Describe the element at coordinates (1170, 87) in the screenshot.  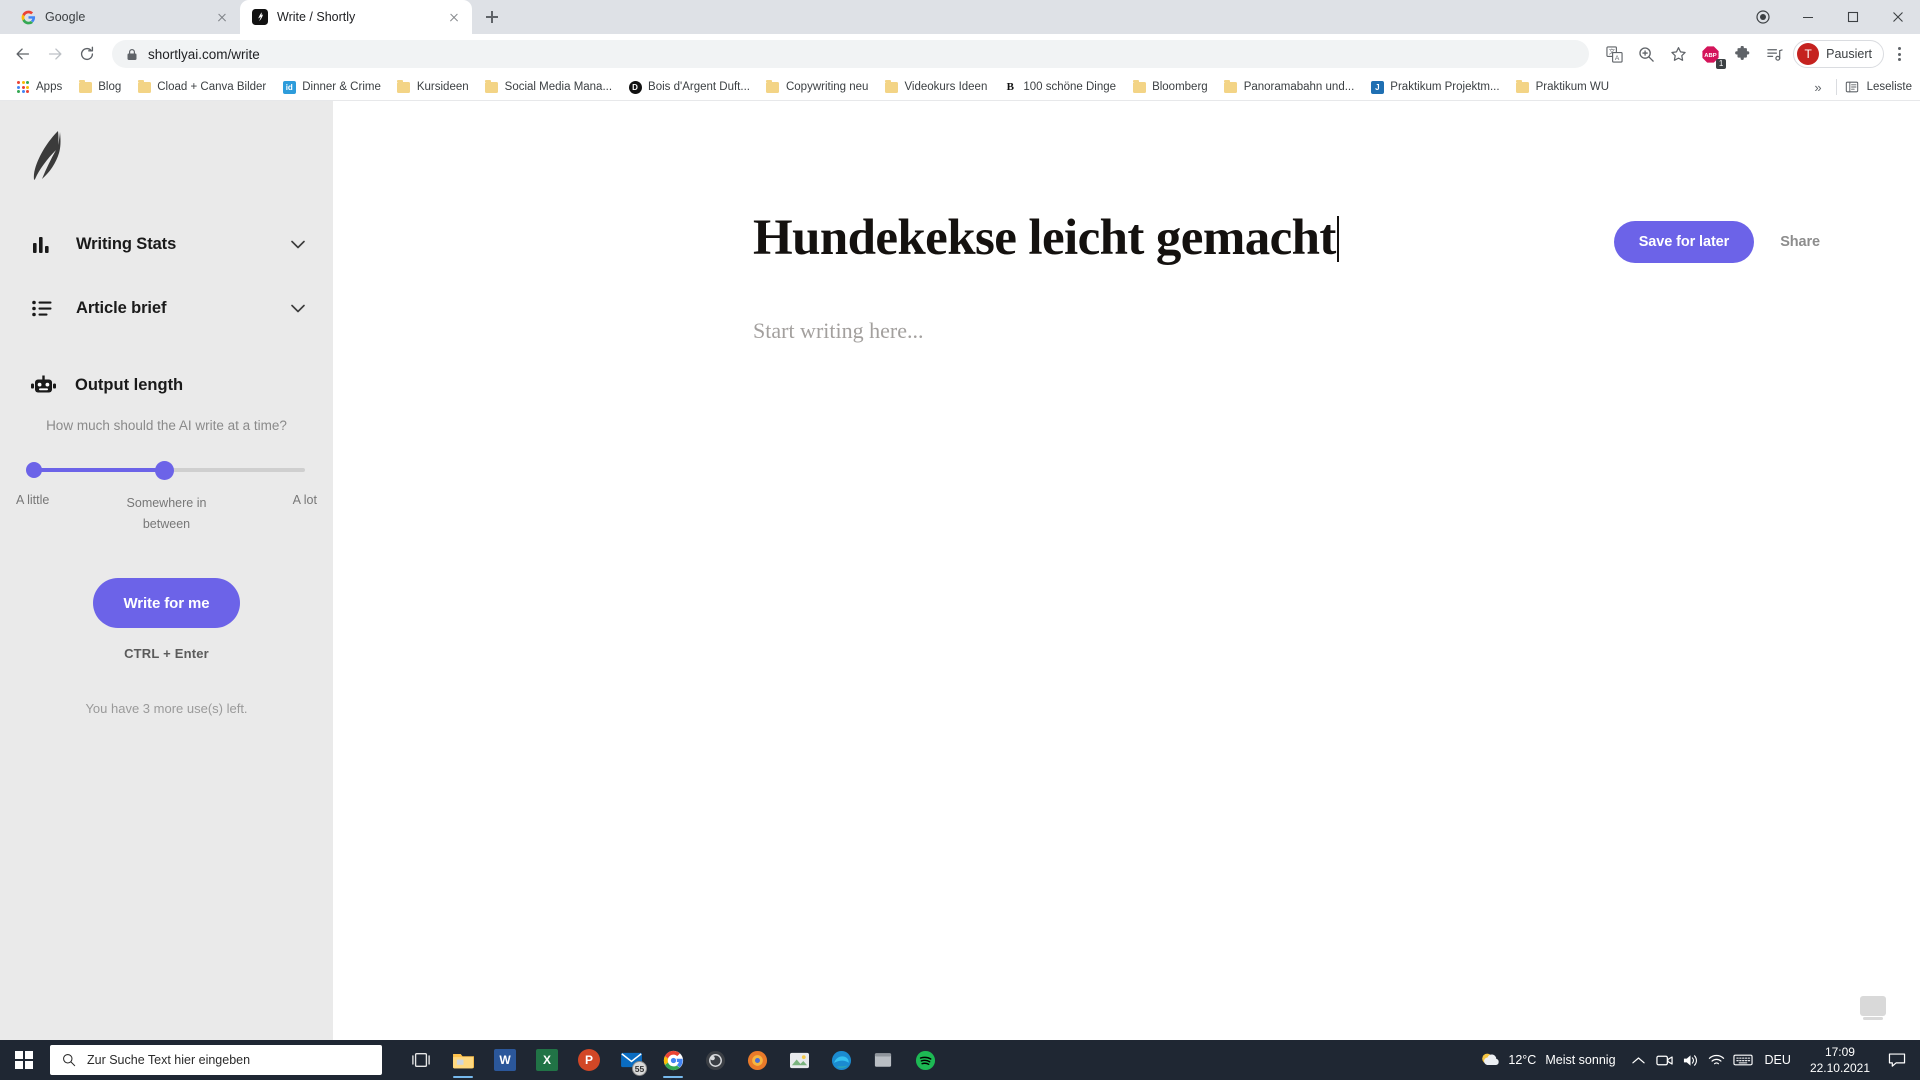
I see `bookmark-bloomberg: Bloomberg` at that location.